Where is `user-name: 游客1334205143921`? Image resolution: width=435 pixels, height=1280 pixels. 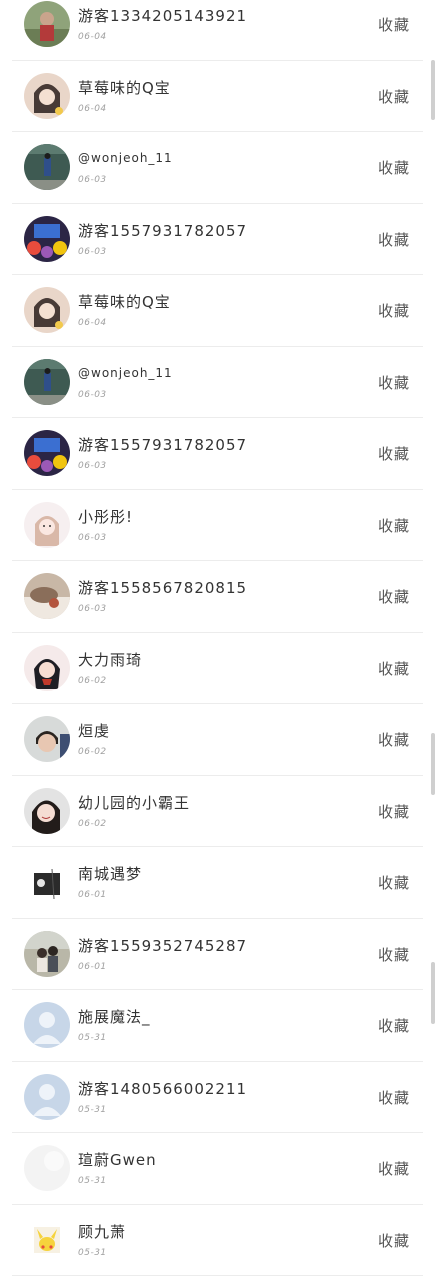
user-name: 游客1334205143921 is located at coordinates (163, 16).